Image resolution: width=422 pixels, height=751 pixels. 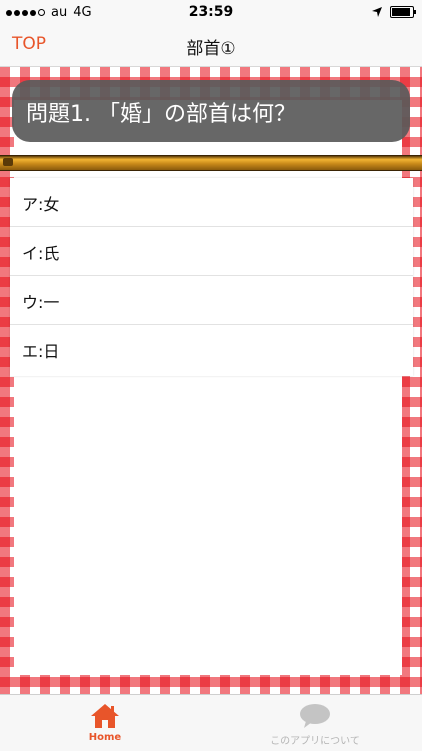 What do you see at coordinates (105, 716) in the screenshot?
I see `home-icon` at bounding box center [105, 716].